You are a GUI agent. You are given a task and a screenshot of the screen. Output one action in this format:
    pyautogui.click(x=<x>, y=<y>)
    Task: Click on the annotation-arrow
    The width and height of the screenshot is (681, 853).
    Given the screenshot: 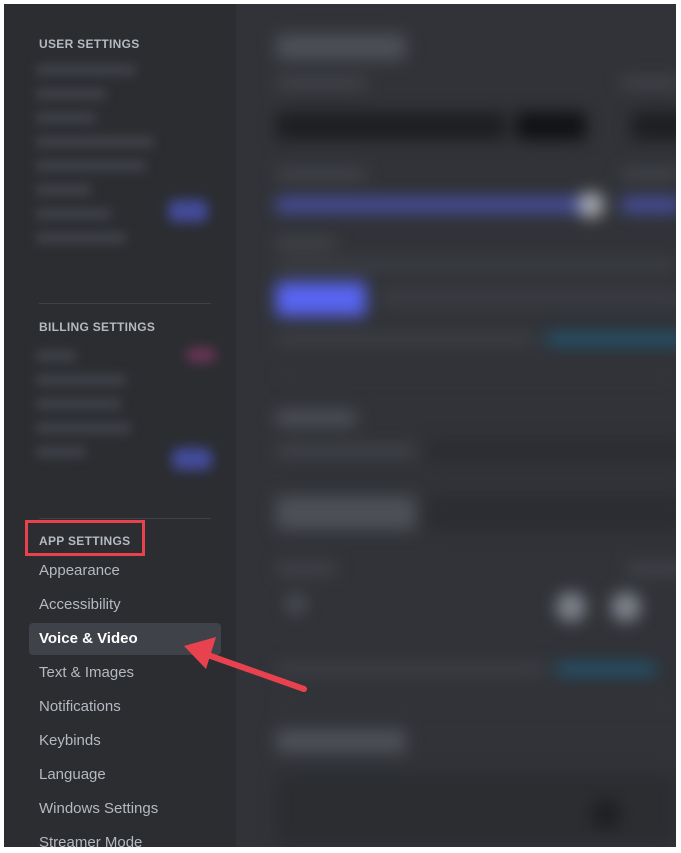 What is the action you would take?
    pyautogui.click(x=245, y=664)
    